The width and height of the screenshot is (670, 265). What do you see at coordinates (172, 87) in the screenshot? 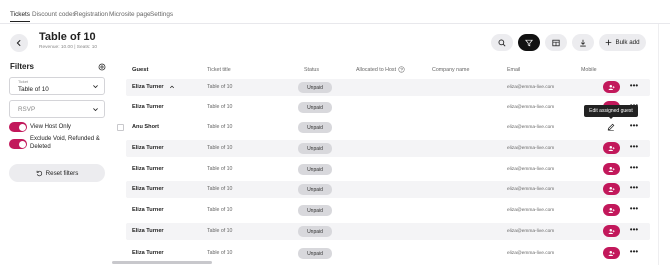
I see `chevron-up-icon` at bounding box center [172, 87].